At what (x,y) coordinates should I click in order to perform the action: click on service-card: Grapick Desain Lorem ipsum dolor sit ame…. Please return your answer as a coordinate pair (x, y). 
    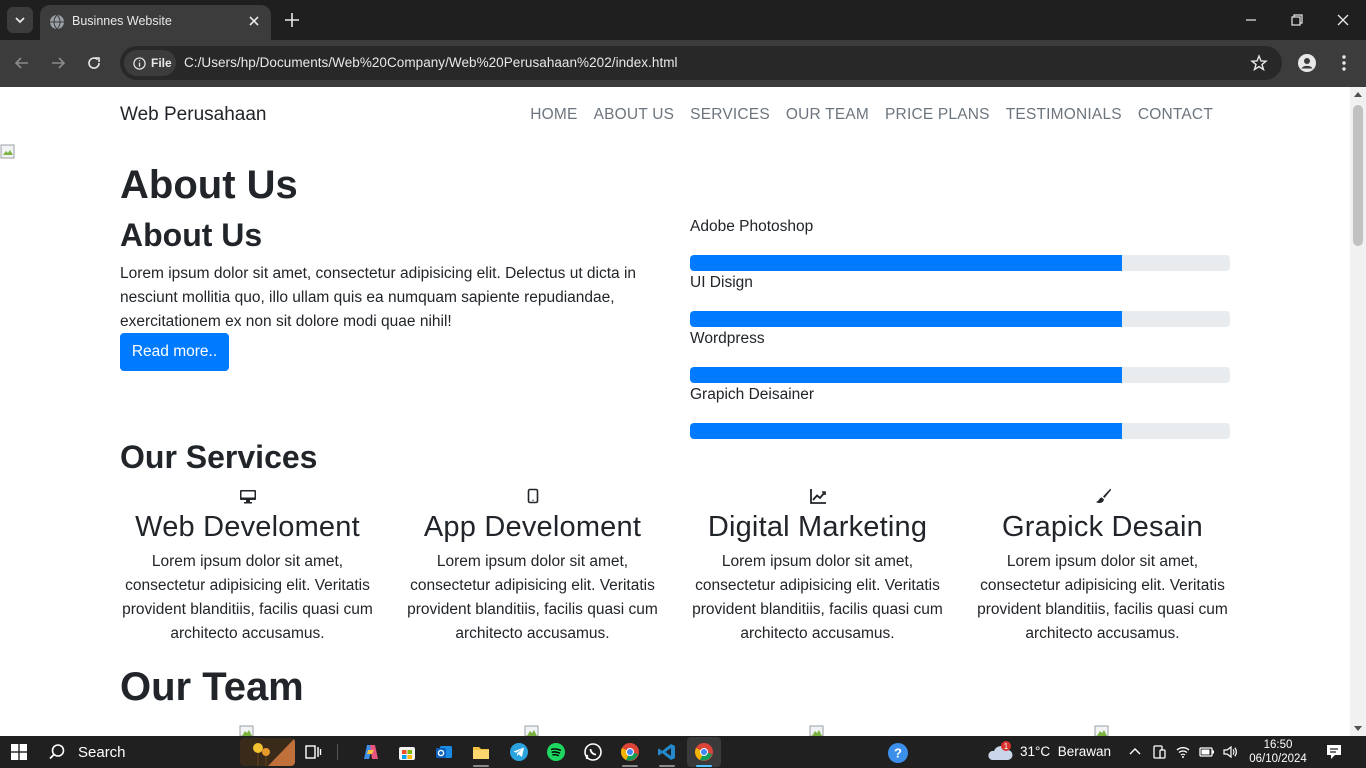
    Looking at the image, I should click on (1102, 566).